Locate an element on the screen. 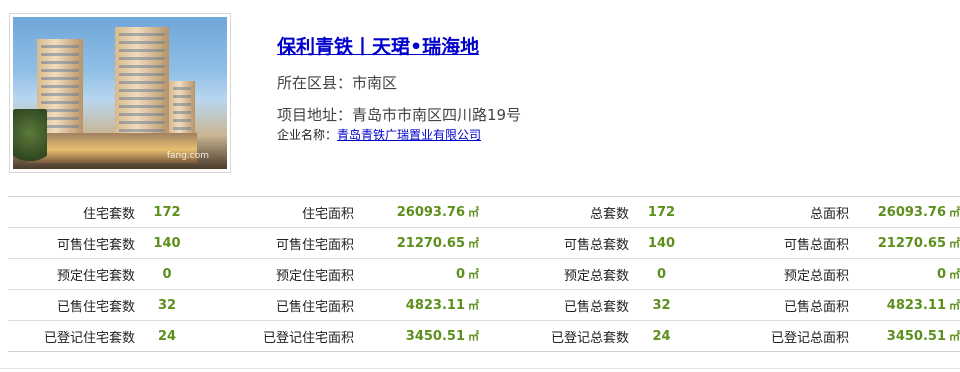  residential-units-label-text: 预定住宅套数 is located at coordinates (95, 276).